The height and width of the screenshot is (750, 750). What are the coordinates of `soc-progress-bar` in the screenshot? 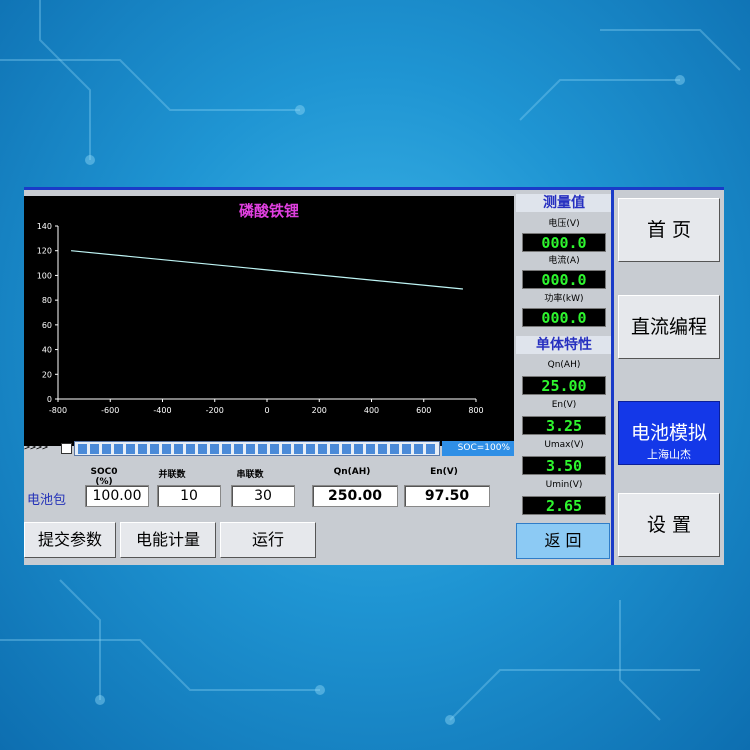 It's located at (257, 448).